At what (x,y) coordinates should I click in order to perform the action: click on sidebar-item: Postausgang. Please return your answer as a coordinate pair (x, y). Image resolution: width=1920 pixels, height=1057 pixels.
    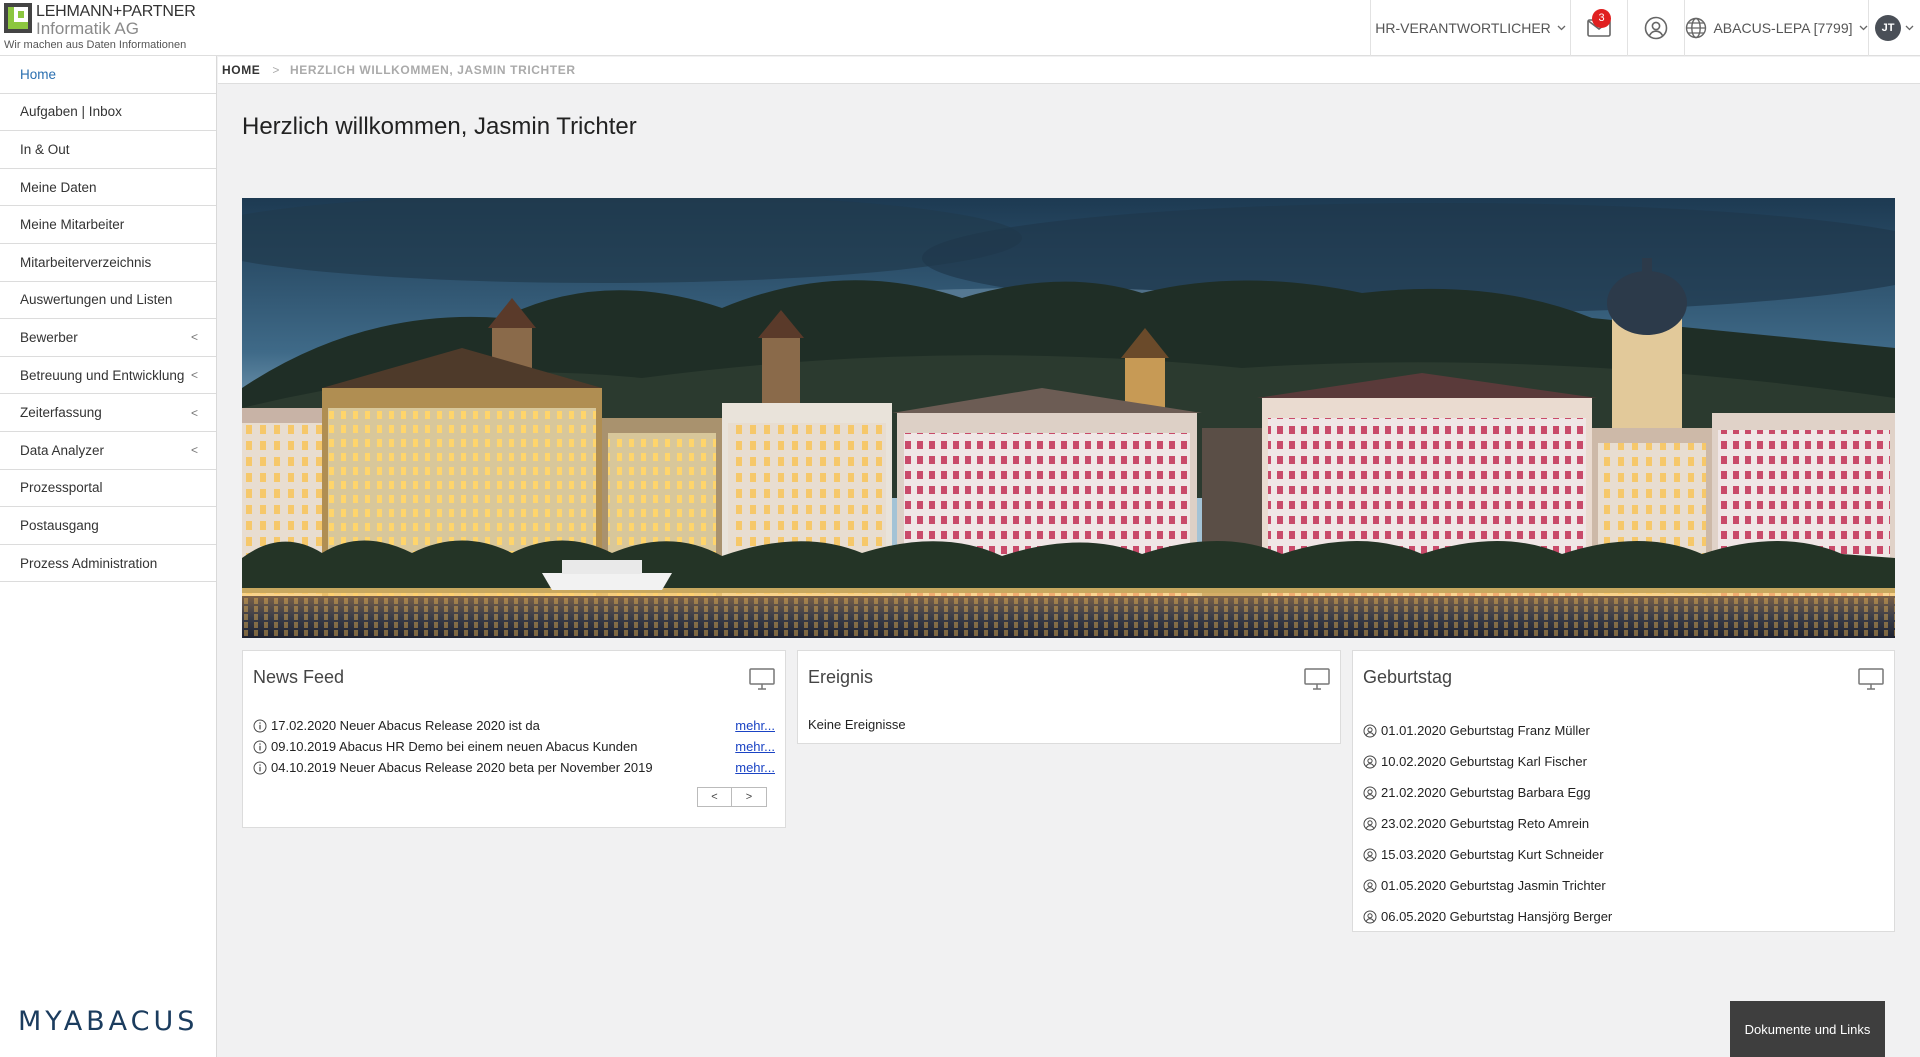
    Looking at the image, I should click on (108, 526).